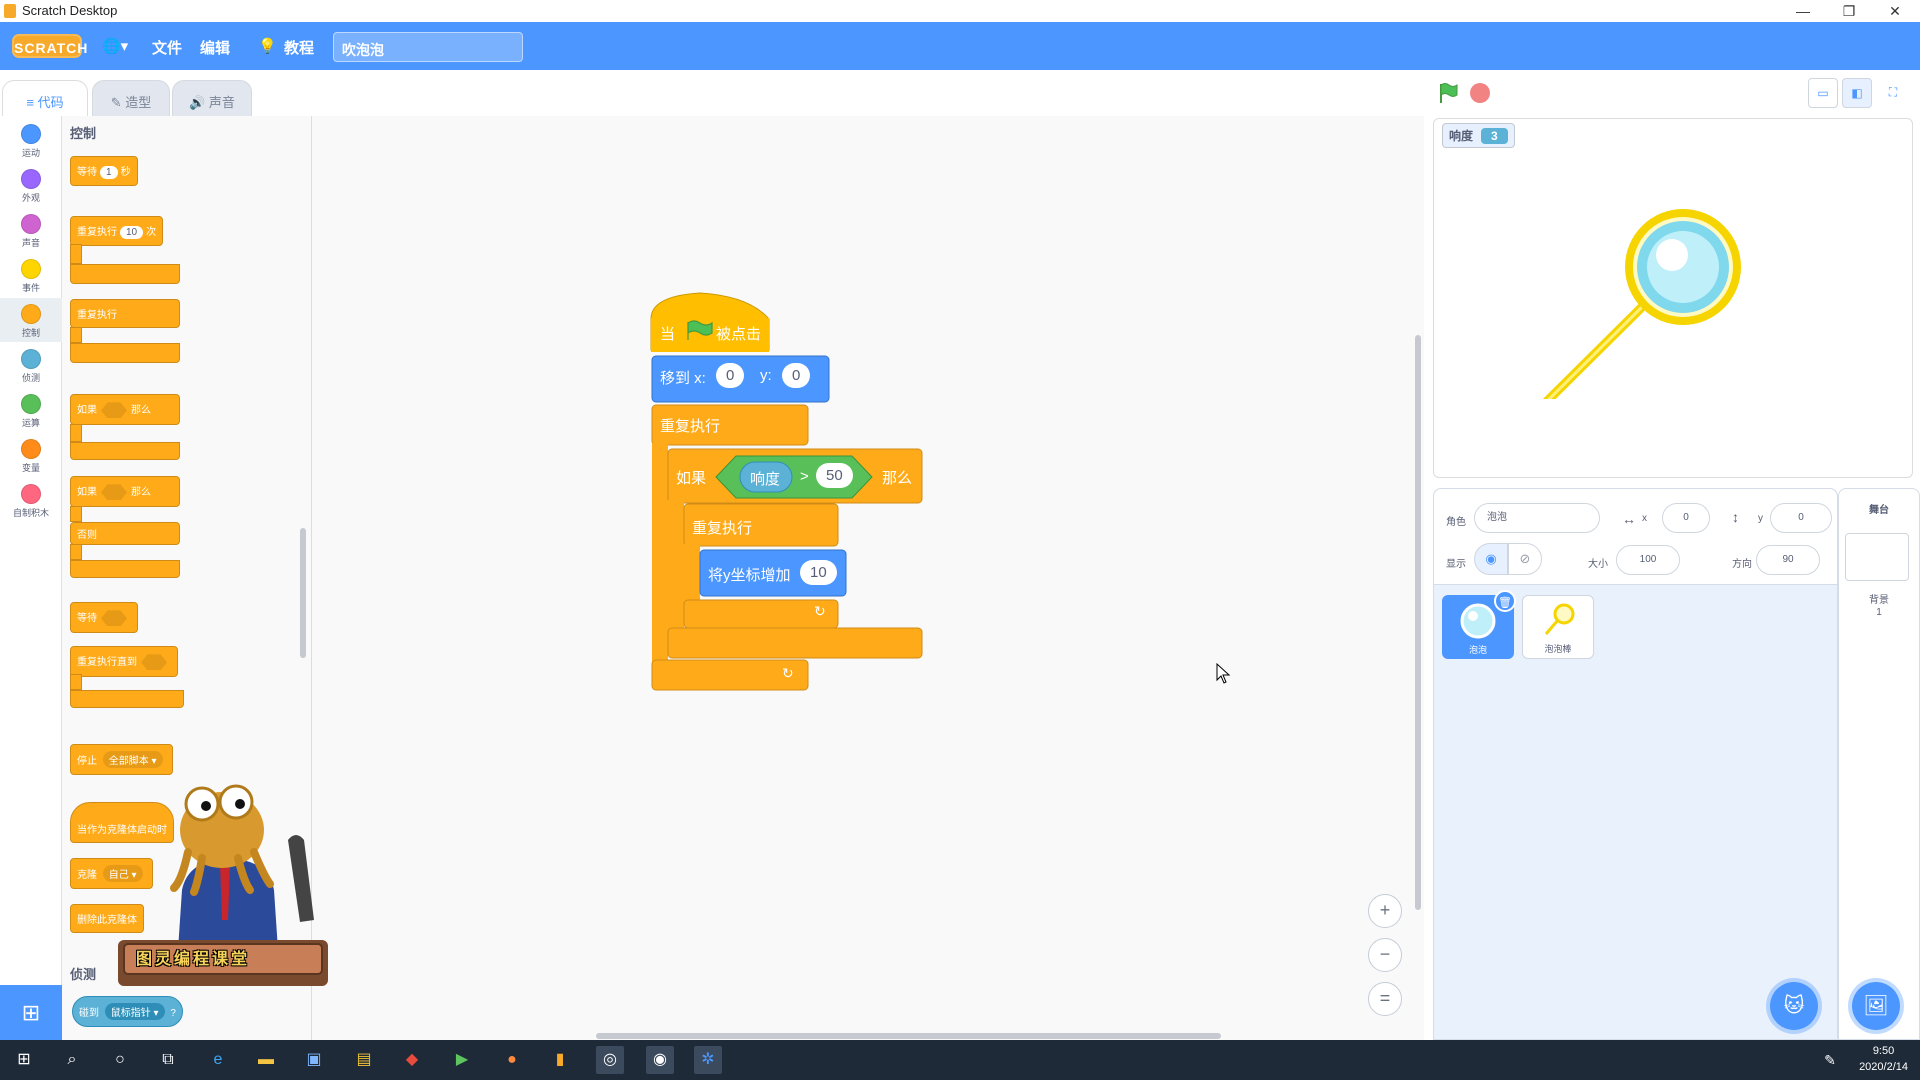  I want to click on add-extension-button: ⊞, so click(31, 1012).